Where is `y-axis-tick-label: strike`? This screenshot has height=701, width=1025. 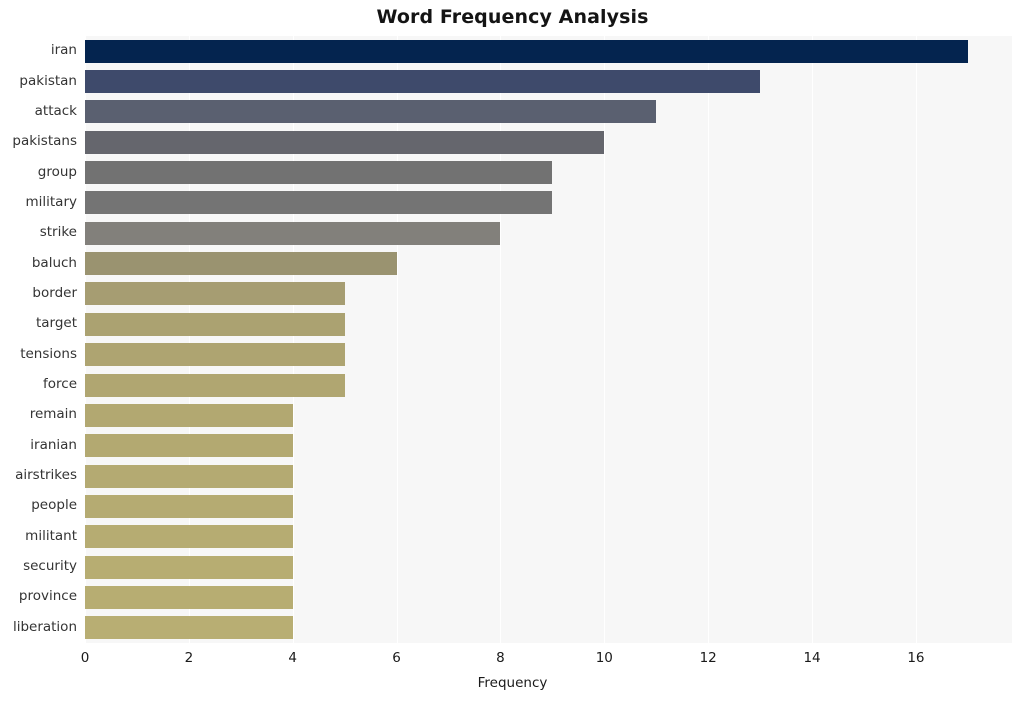
y-axis-tick-label: strike is located at coordinates (58, 232).